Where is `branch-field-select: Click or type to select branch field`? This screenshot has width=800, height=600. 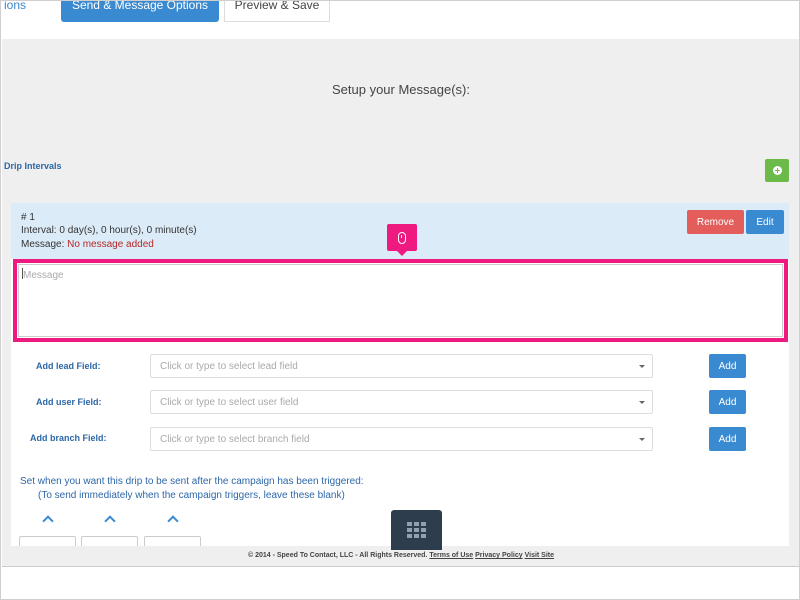 branch-field-select: Click or type to select branch field is located at coordinates (401, 439).